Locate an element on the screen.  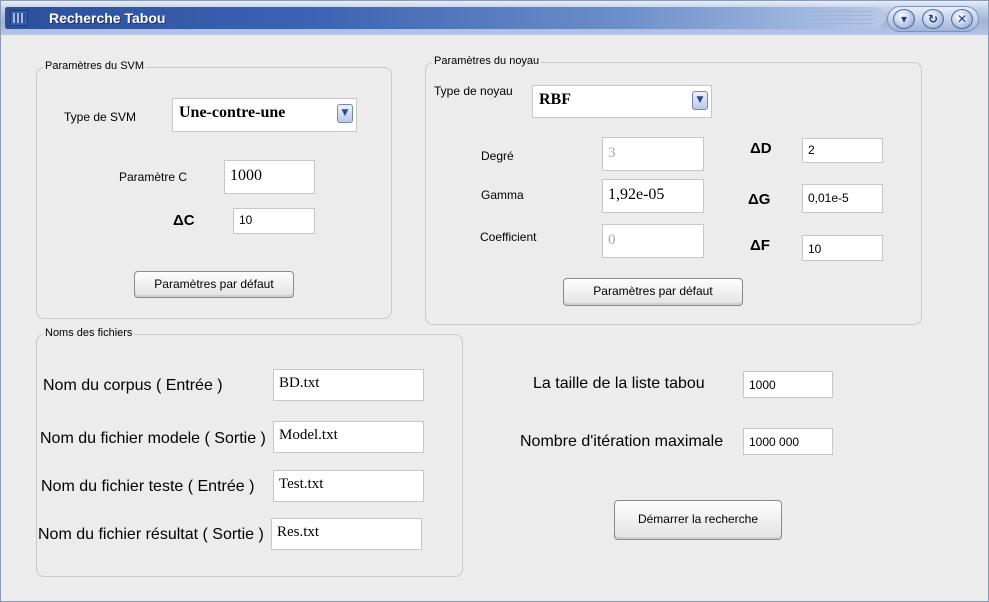
gamma-label: Gamma is located at coordinates (502, 195).